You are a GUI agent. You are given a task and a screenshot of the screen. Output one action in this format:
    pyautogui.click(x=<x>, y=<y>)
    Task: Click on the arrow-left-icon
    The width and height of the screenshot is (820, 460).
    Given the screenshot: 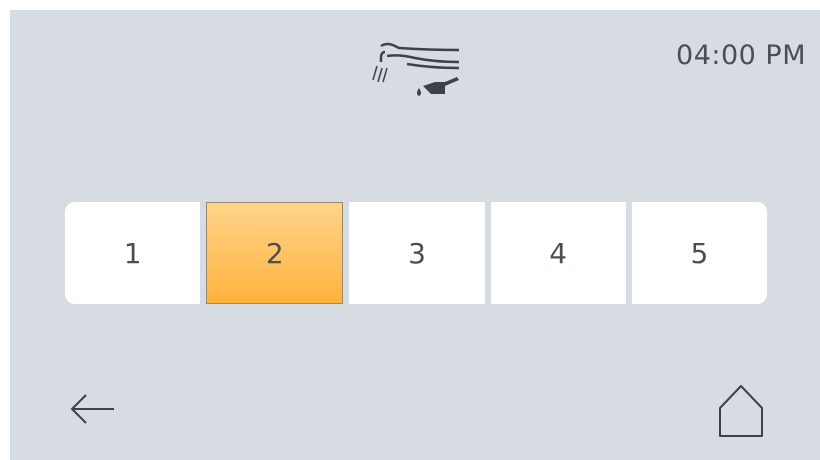 What is the action you would take?
    pyautogui.click(x=93, y=409)
    